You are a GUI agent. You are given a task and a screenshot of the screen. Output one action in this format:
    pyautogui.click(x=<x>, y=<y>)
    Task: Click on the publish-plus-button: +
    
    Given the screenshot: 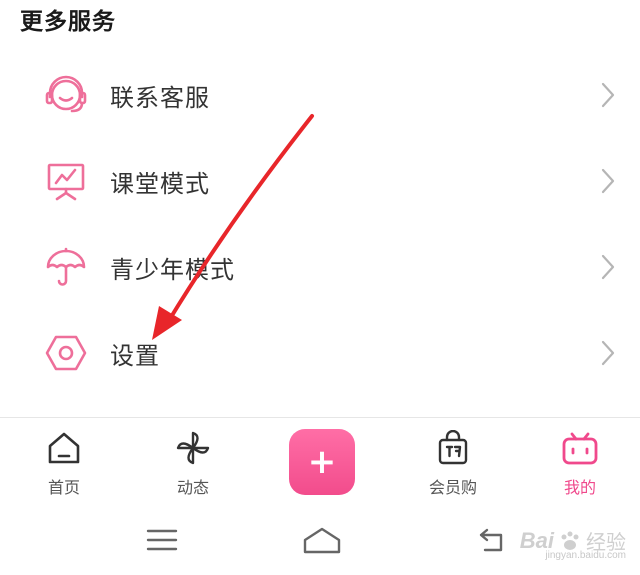 What is the action you would take?
    pyautogui.click(x=322, y=462)
    